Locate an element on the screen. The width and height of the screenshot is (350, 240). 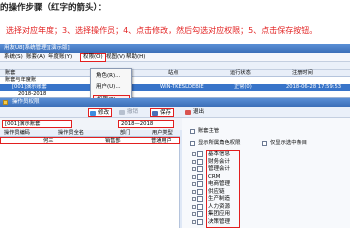
operator-name: 何三 is located at coordinates (48, 141).